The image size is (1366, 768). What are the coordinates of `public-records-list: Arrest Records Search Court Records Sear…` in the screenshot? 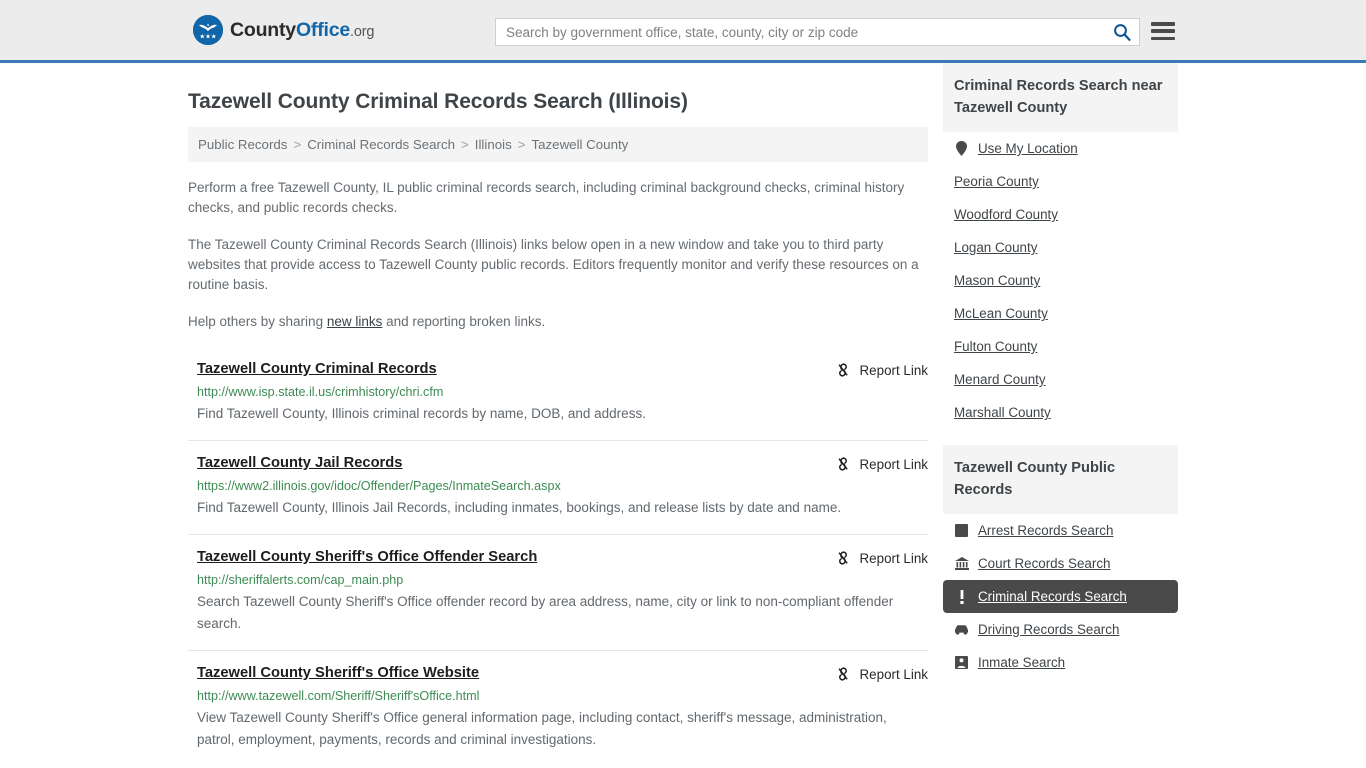 It's located at (1060, 596).